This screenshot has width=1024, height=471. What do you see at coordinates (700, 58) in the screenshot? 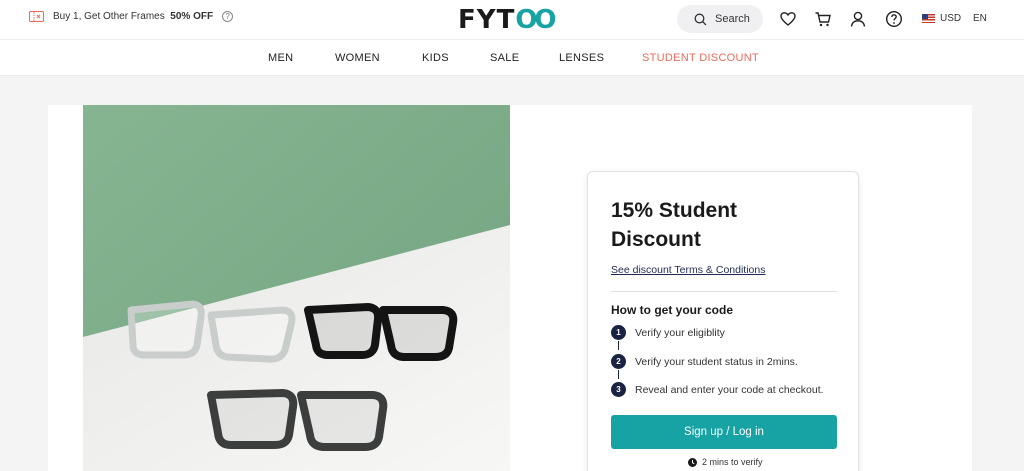
I see `nav-student-discount: STUDENT DISCOUNT` at bounding box center [700, 58].